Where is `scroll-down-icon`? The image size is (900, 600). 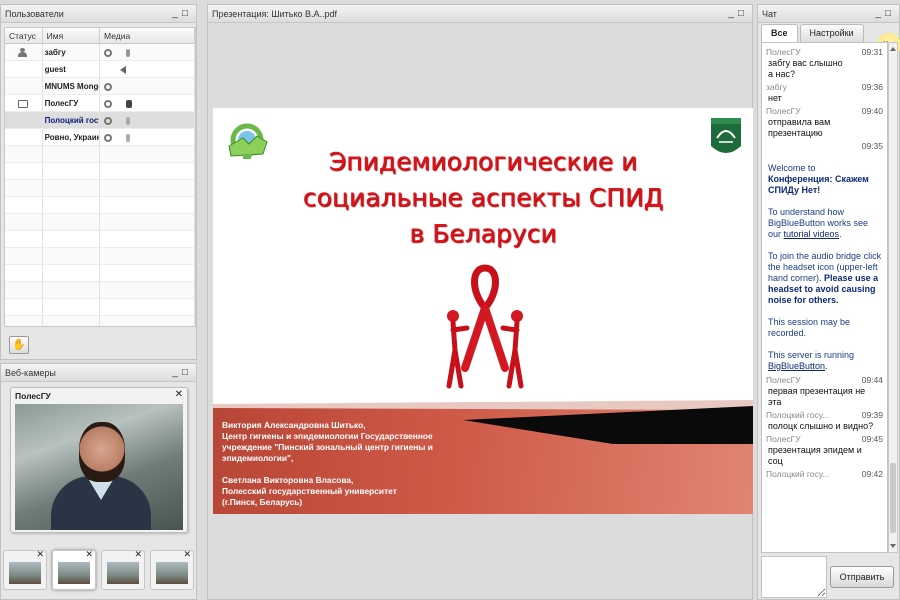
scroll-down-icon is located at coordinates (893, 546).